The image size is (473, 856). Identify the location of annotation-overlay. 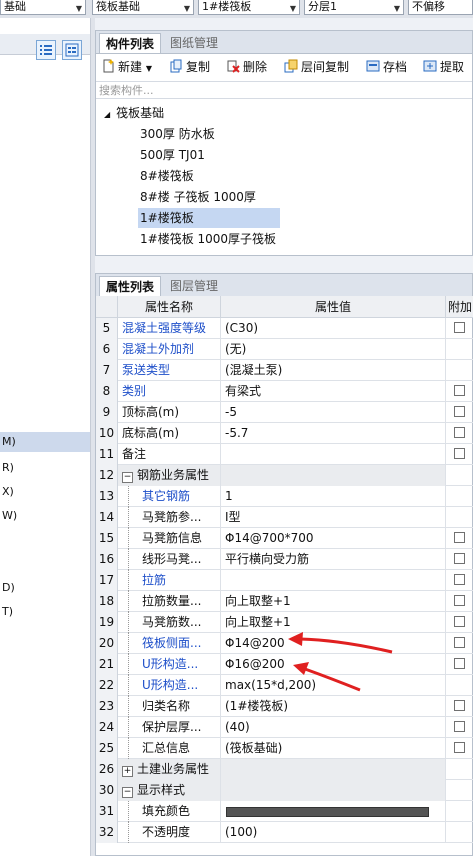
(340, 662).